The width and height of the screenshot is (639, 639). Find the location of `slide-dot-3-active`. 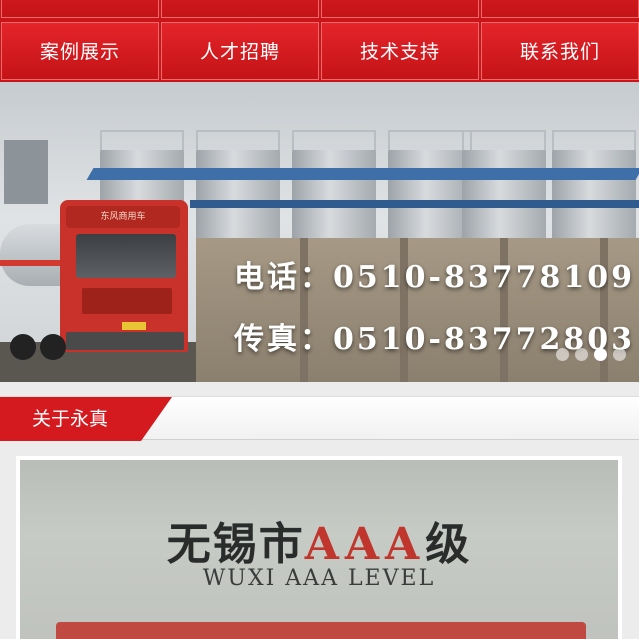

slide-dot-3-active is located at coordinates (600, 354).